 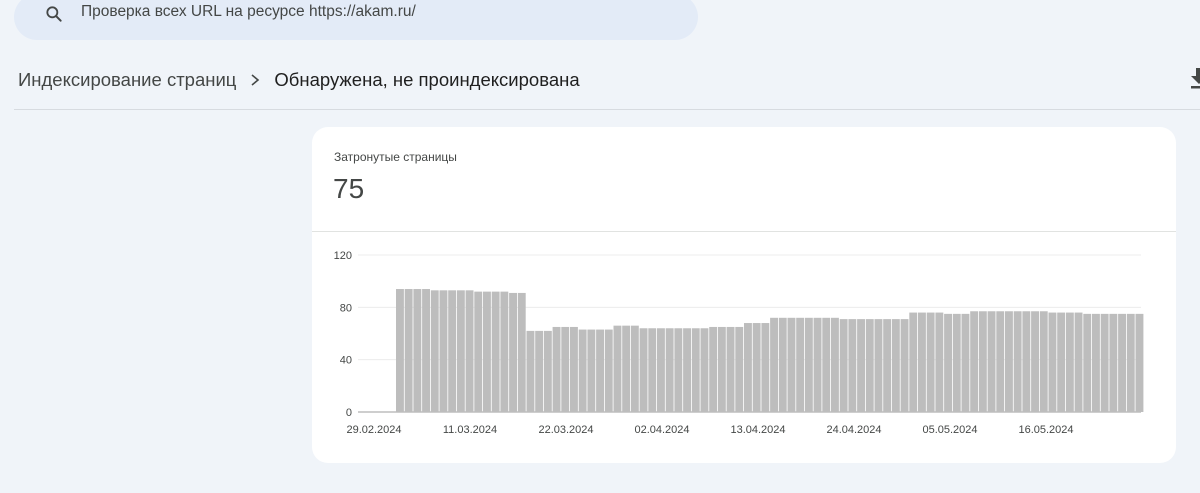 What do you see at coordinates (343, 256) in the screenshot?
I see `y-tick-label: 120` at bounding box center [343, 256].